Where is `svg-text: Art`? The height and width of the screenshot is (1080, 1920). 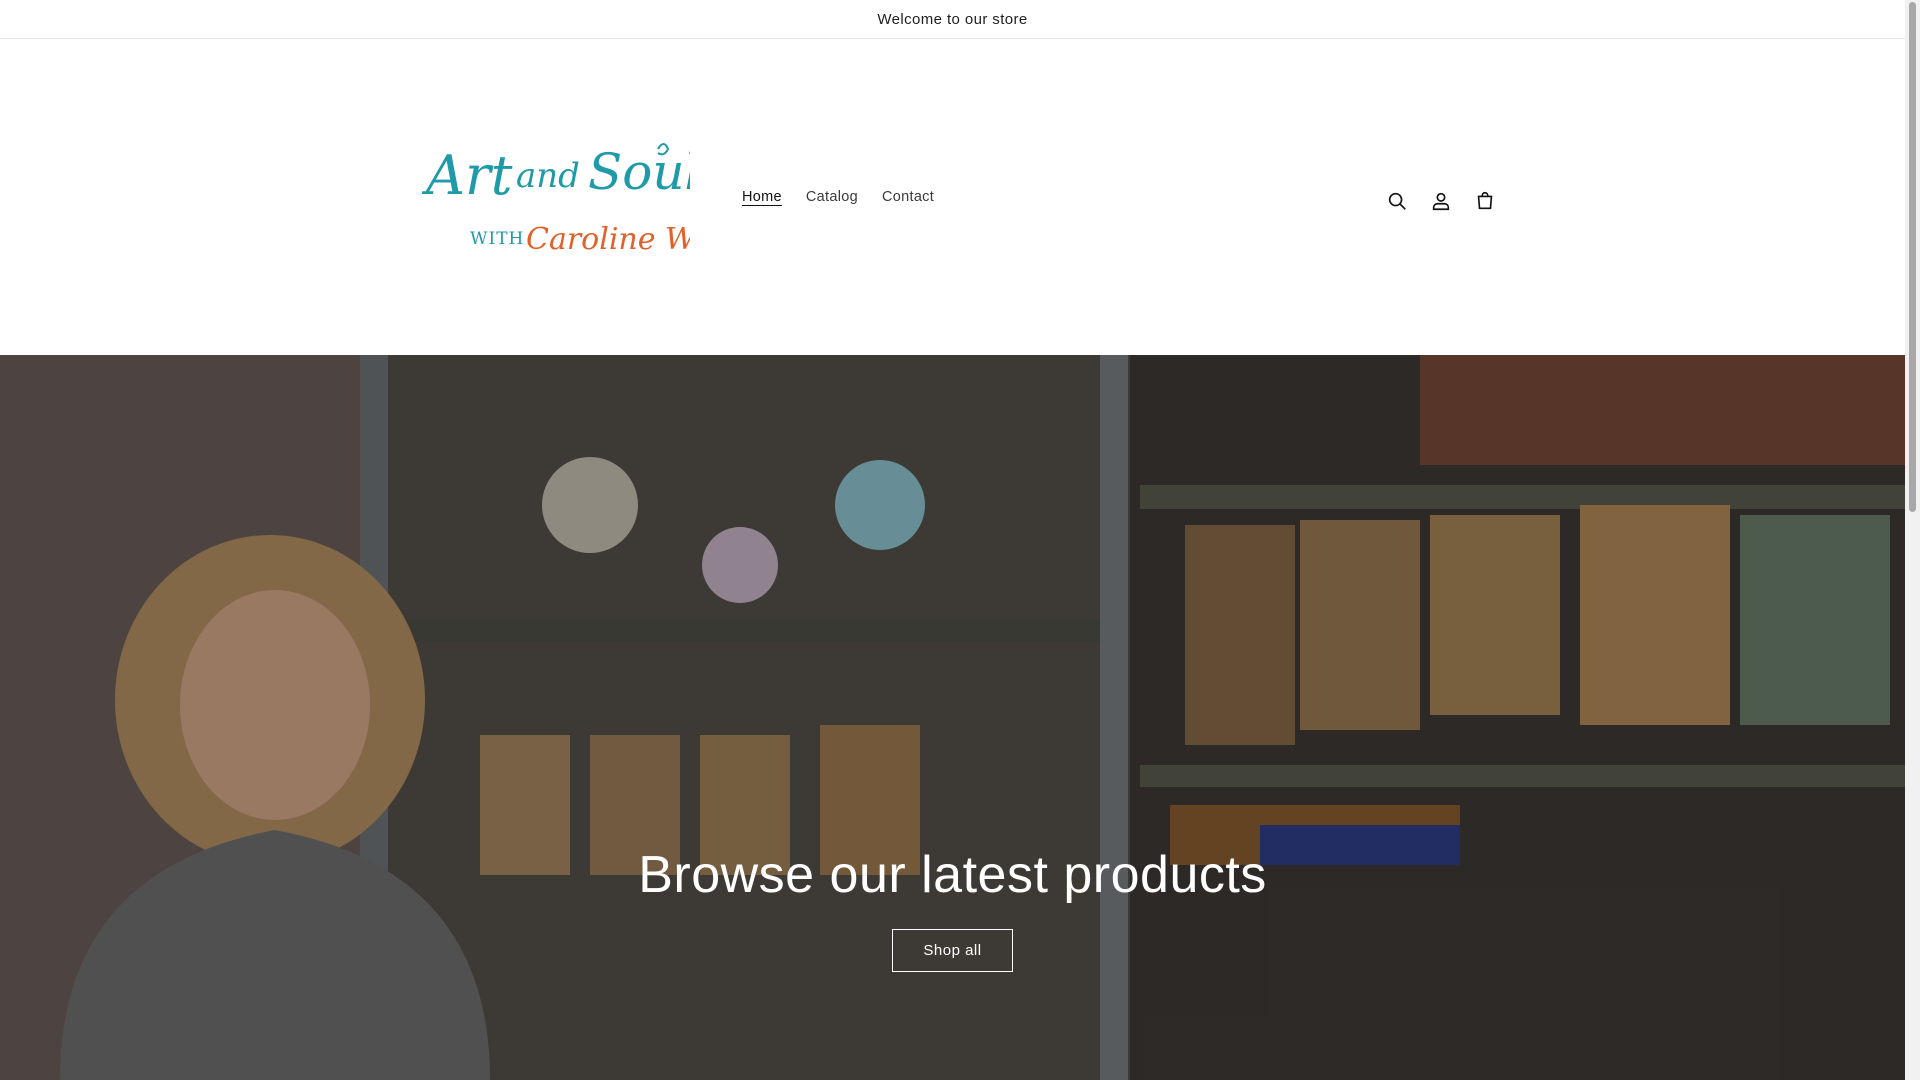 svg-text: Art is located at coordinates (467, 175).